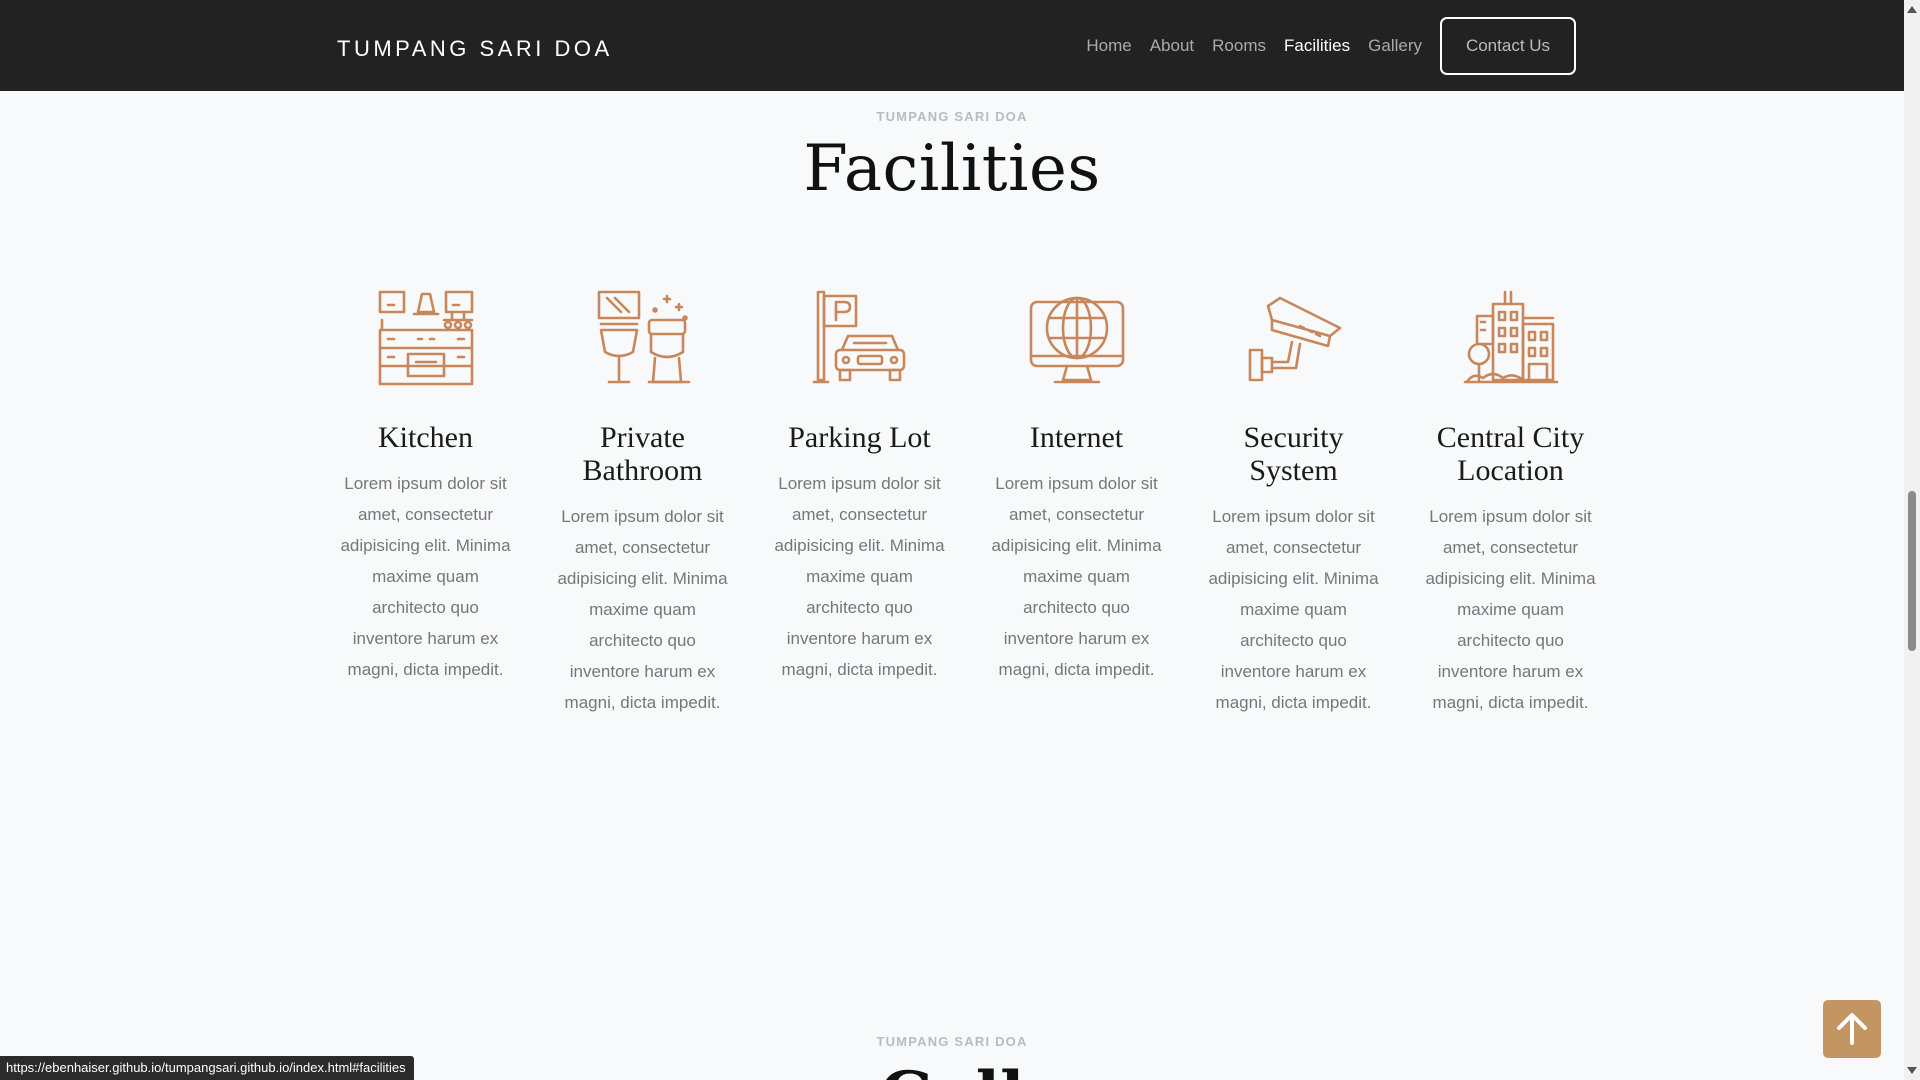  Describe the element at coordinates (1172, 46) in the screenshot. I see `nav-link-about: About` at that location.